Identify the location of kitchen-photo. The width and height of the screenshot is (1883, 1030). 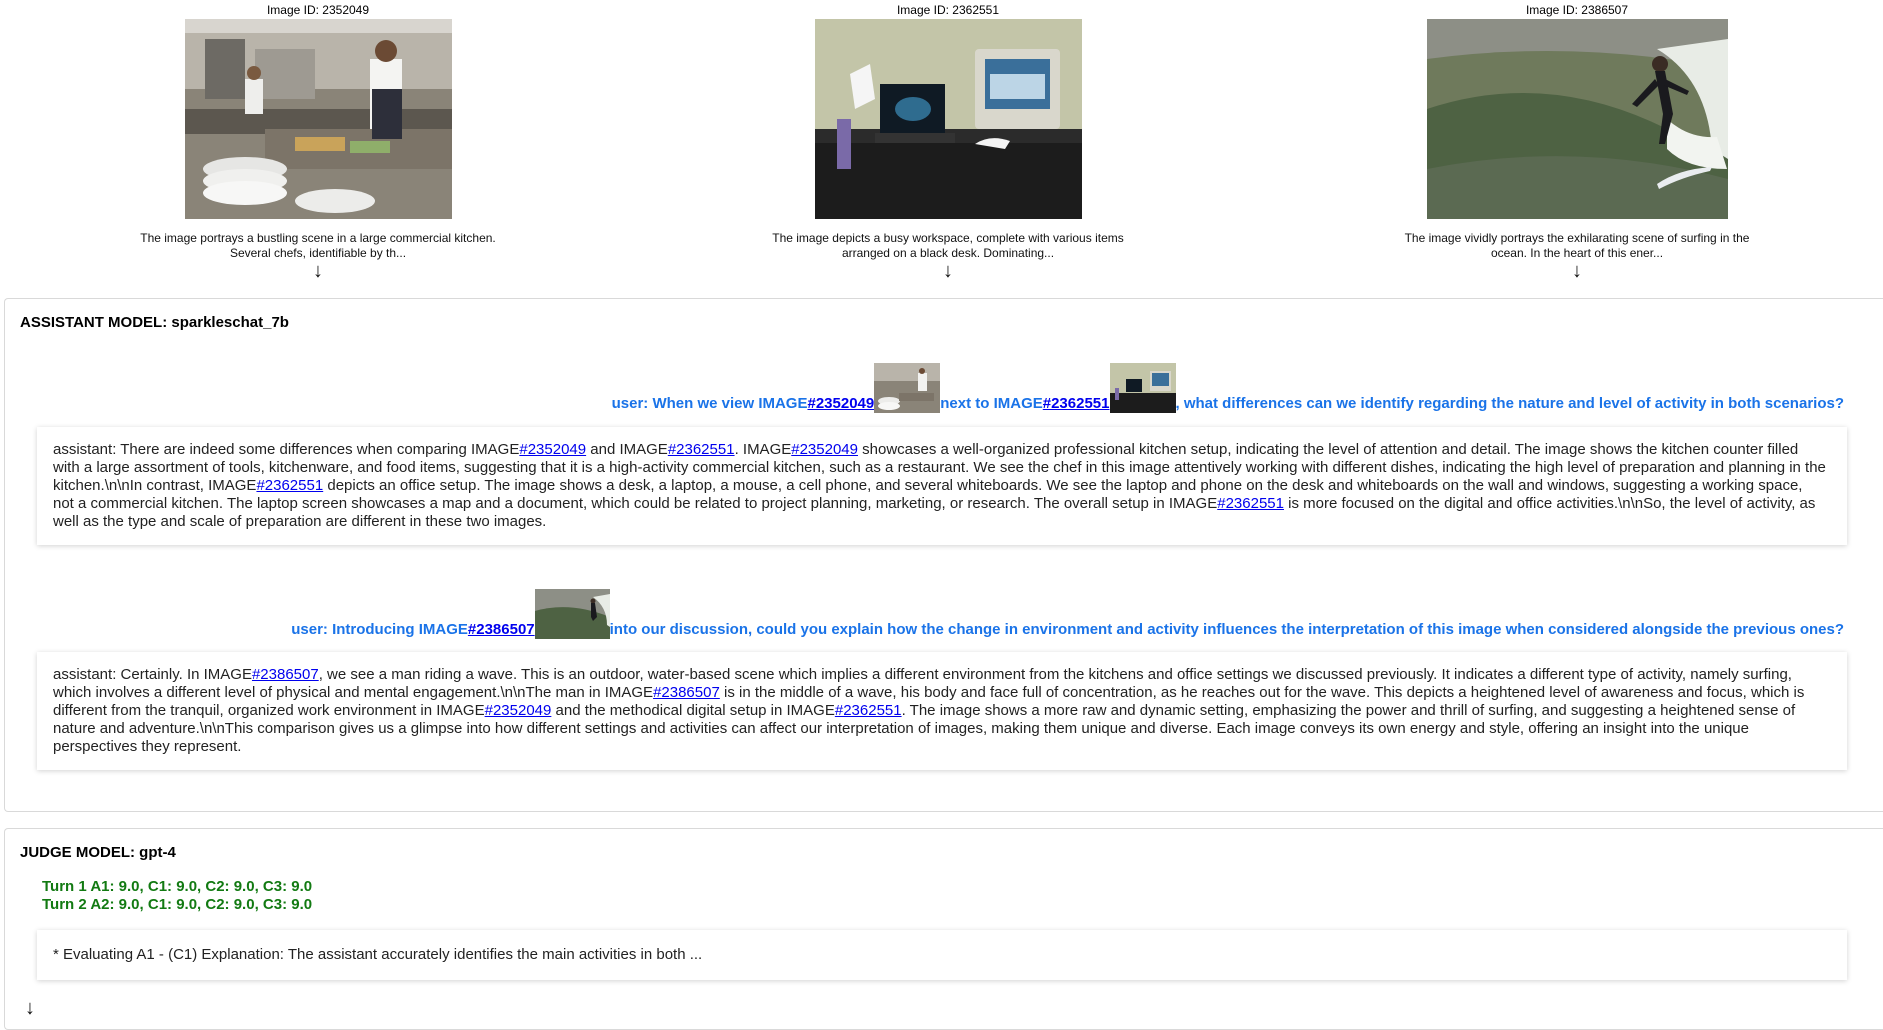
(318, 119).